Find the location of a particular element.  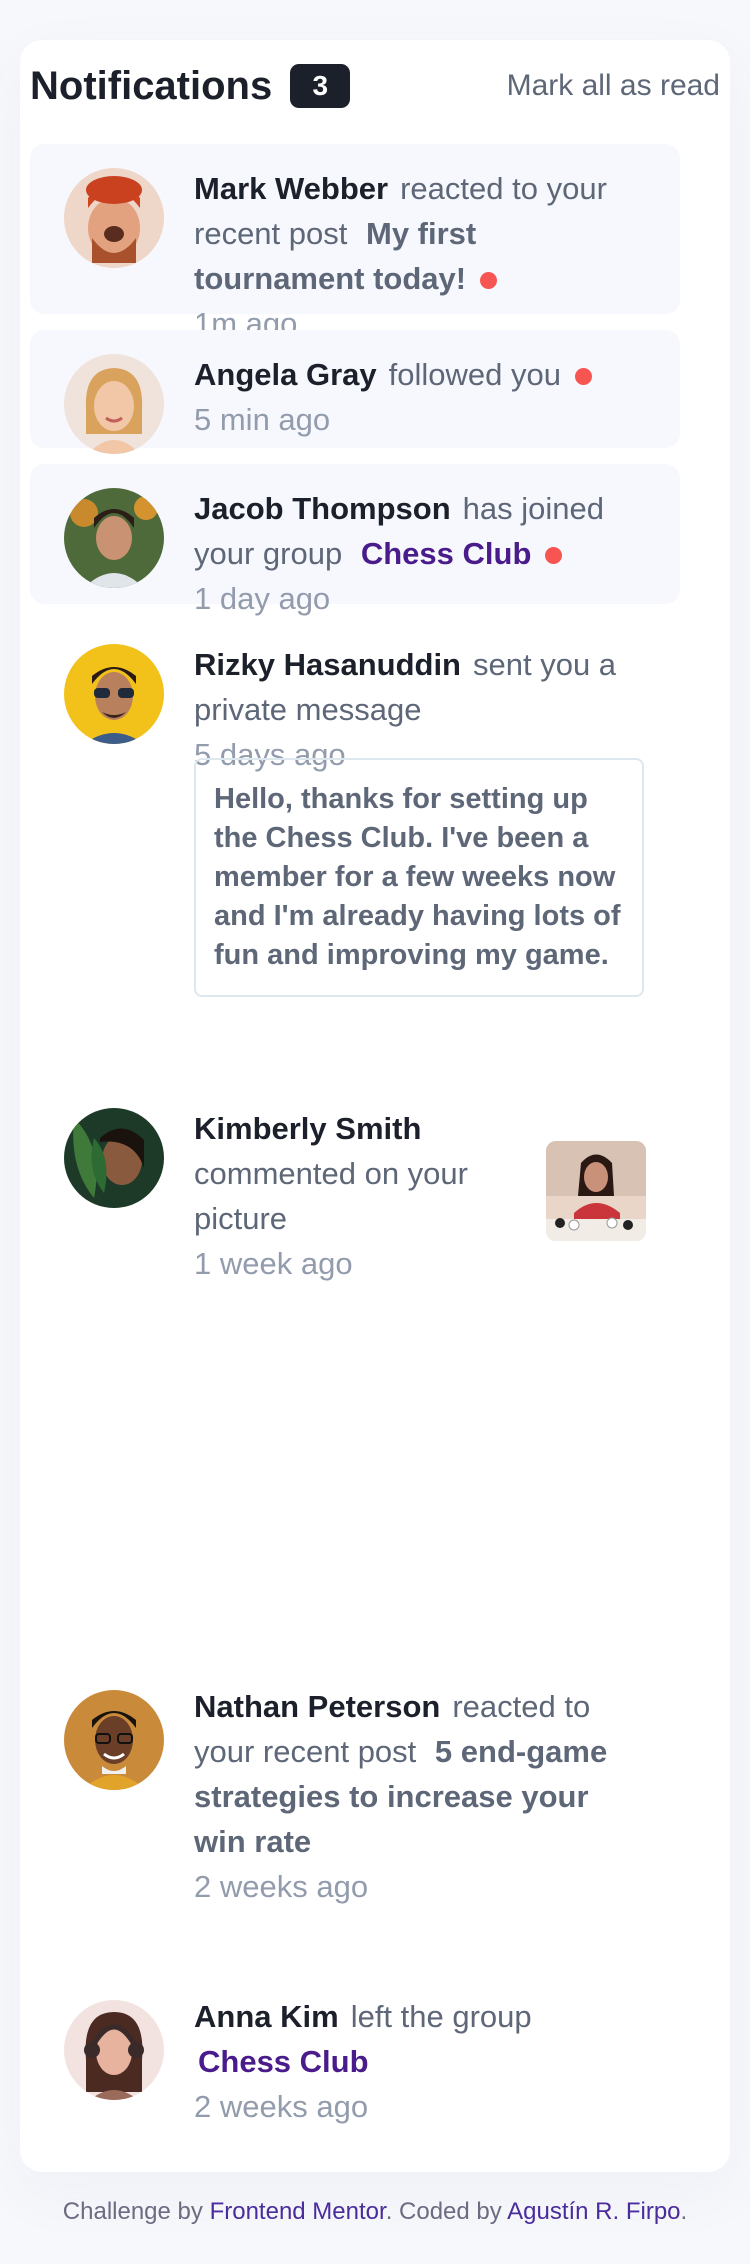

footer-prefix: Challenge by is located at coordinates (132, 2211).